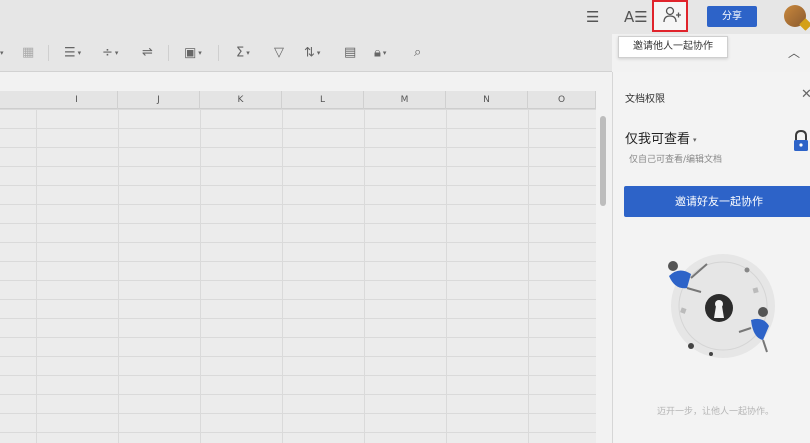  Describe the element at coordinates (323, 100) in the screenshot. I see `column-header-cell: L` at that location.